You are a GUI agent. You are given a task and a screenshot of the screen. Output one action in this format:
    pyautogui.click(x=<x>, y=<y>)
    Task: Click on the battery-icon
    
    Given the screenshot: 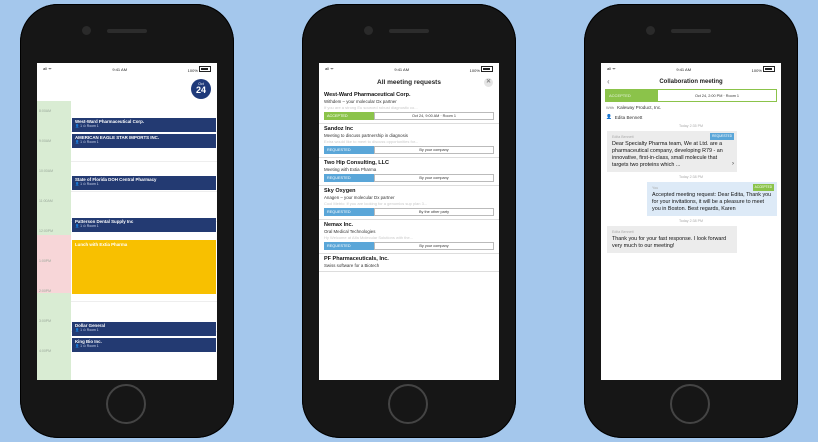 What is the action you would take?
    pyautogui.click(x=205, y=68)
    